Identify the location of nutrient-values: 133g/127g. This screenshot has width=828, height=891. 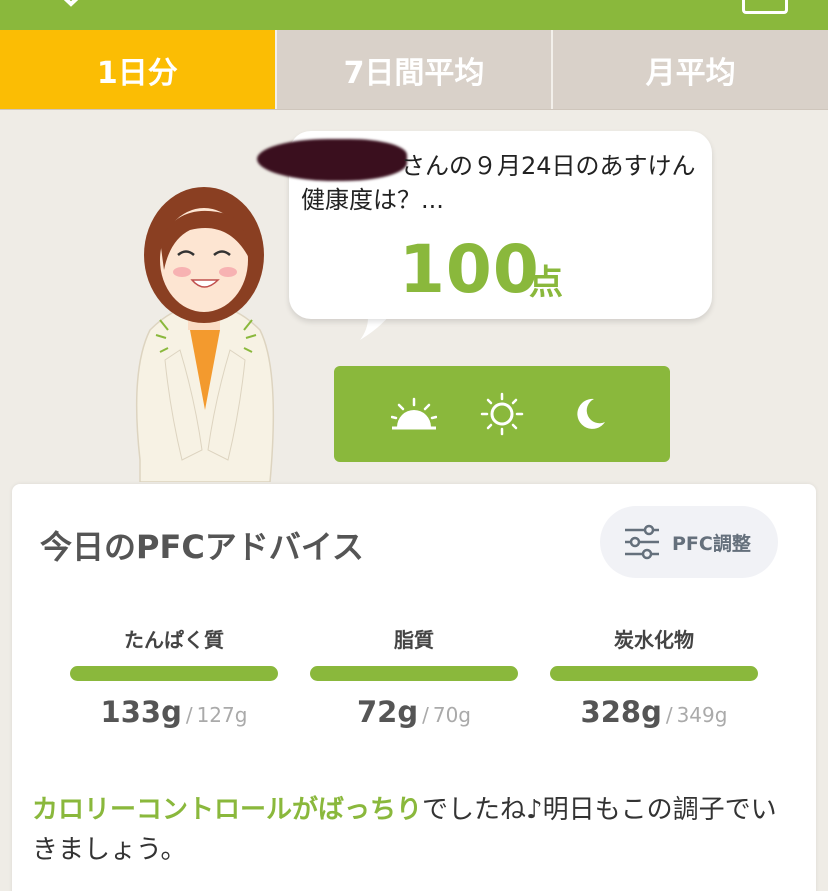
(174, 712).